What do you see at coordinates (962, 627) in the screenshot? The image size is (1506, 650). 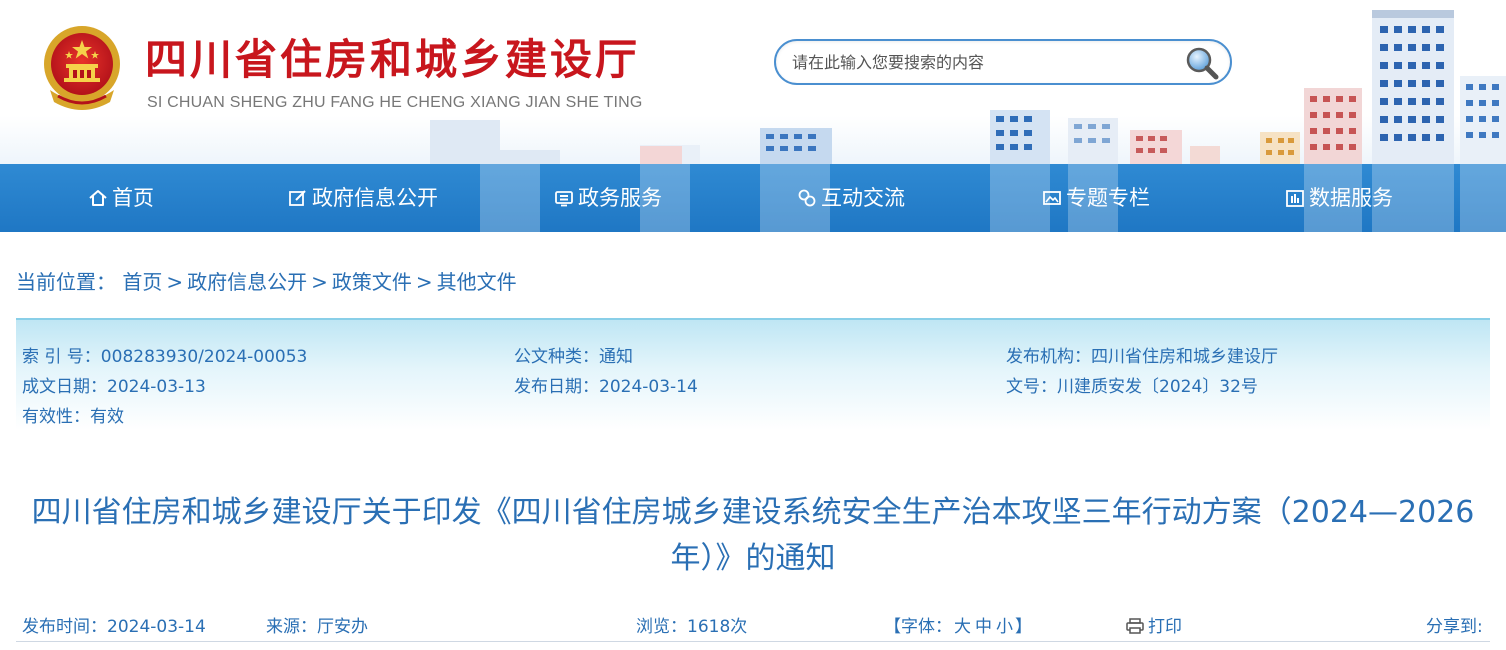 I see `font-large-button: 大` at bounding box center [962, 627].